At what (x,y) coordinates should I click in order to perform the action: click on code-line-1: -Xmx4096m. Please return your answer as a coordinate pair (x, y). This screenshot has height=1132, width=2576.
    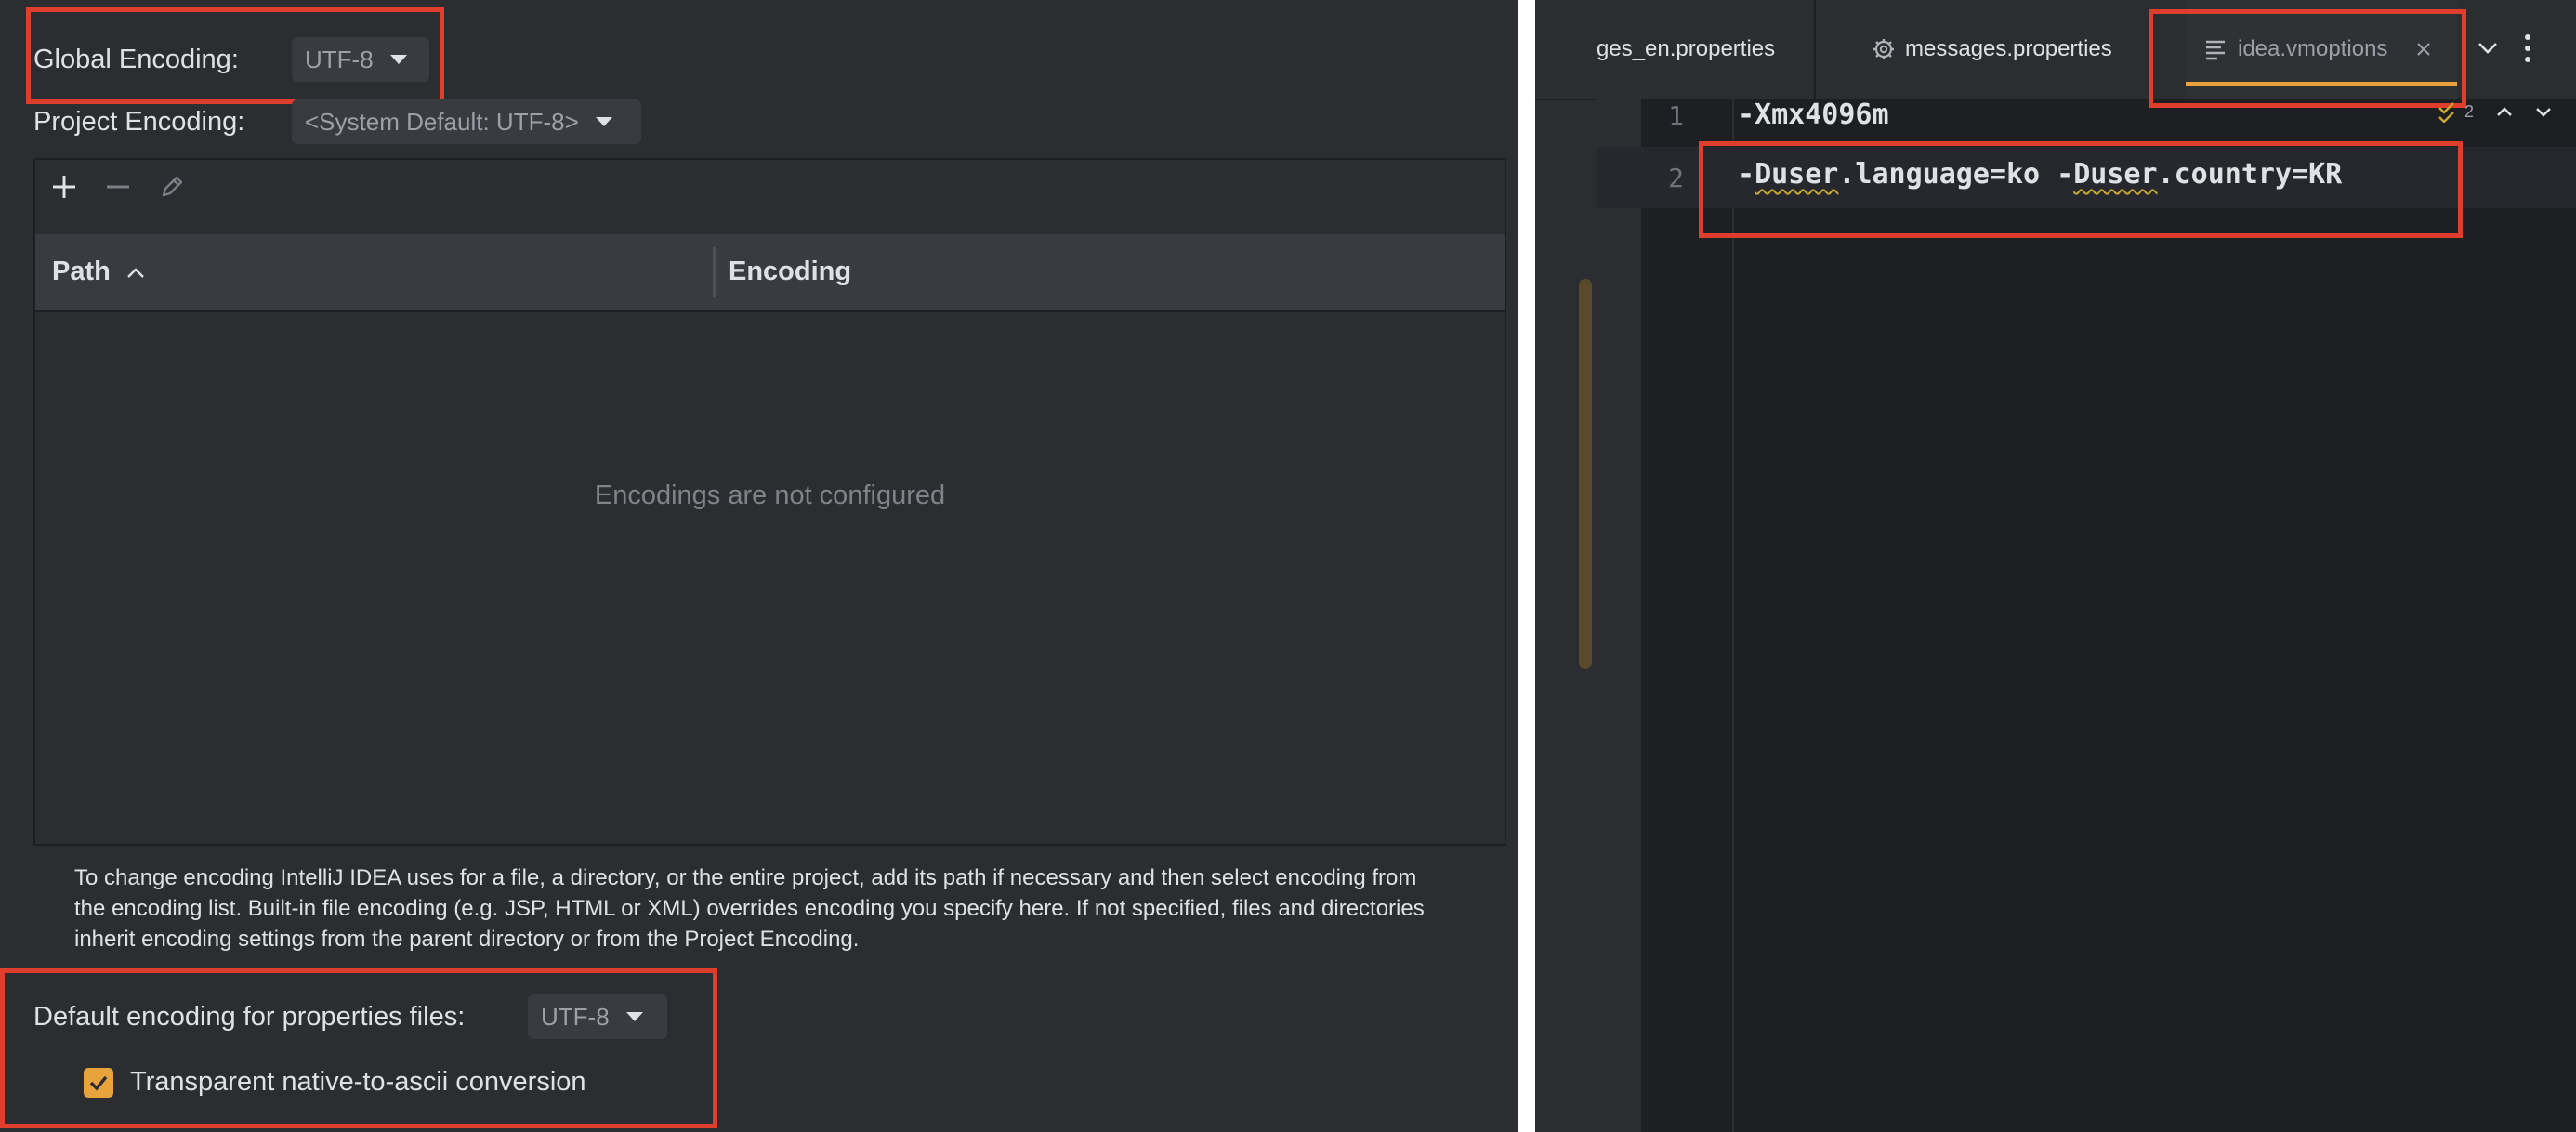
    Looking at the image, I should click on (1813, 115).